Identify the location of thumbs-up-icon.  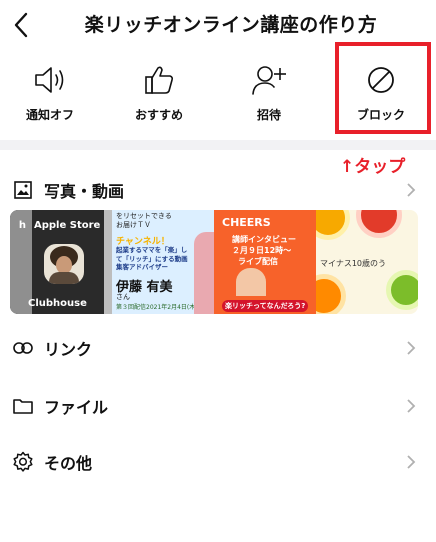
(159, 80).